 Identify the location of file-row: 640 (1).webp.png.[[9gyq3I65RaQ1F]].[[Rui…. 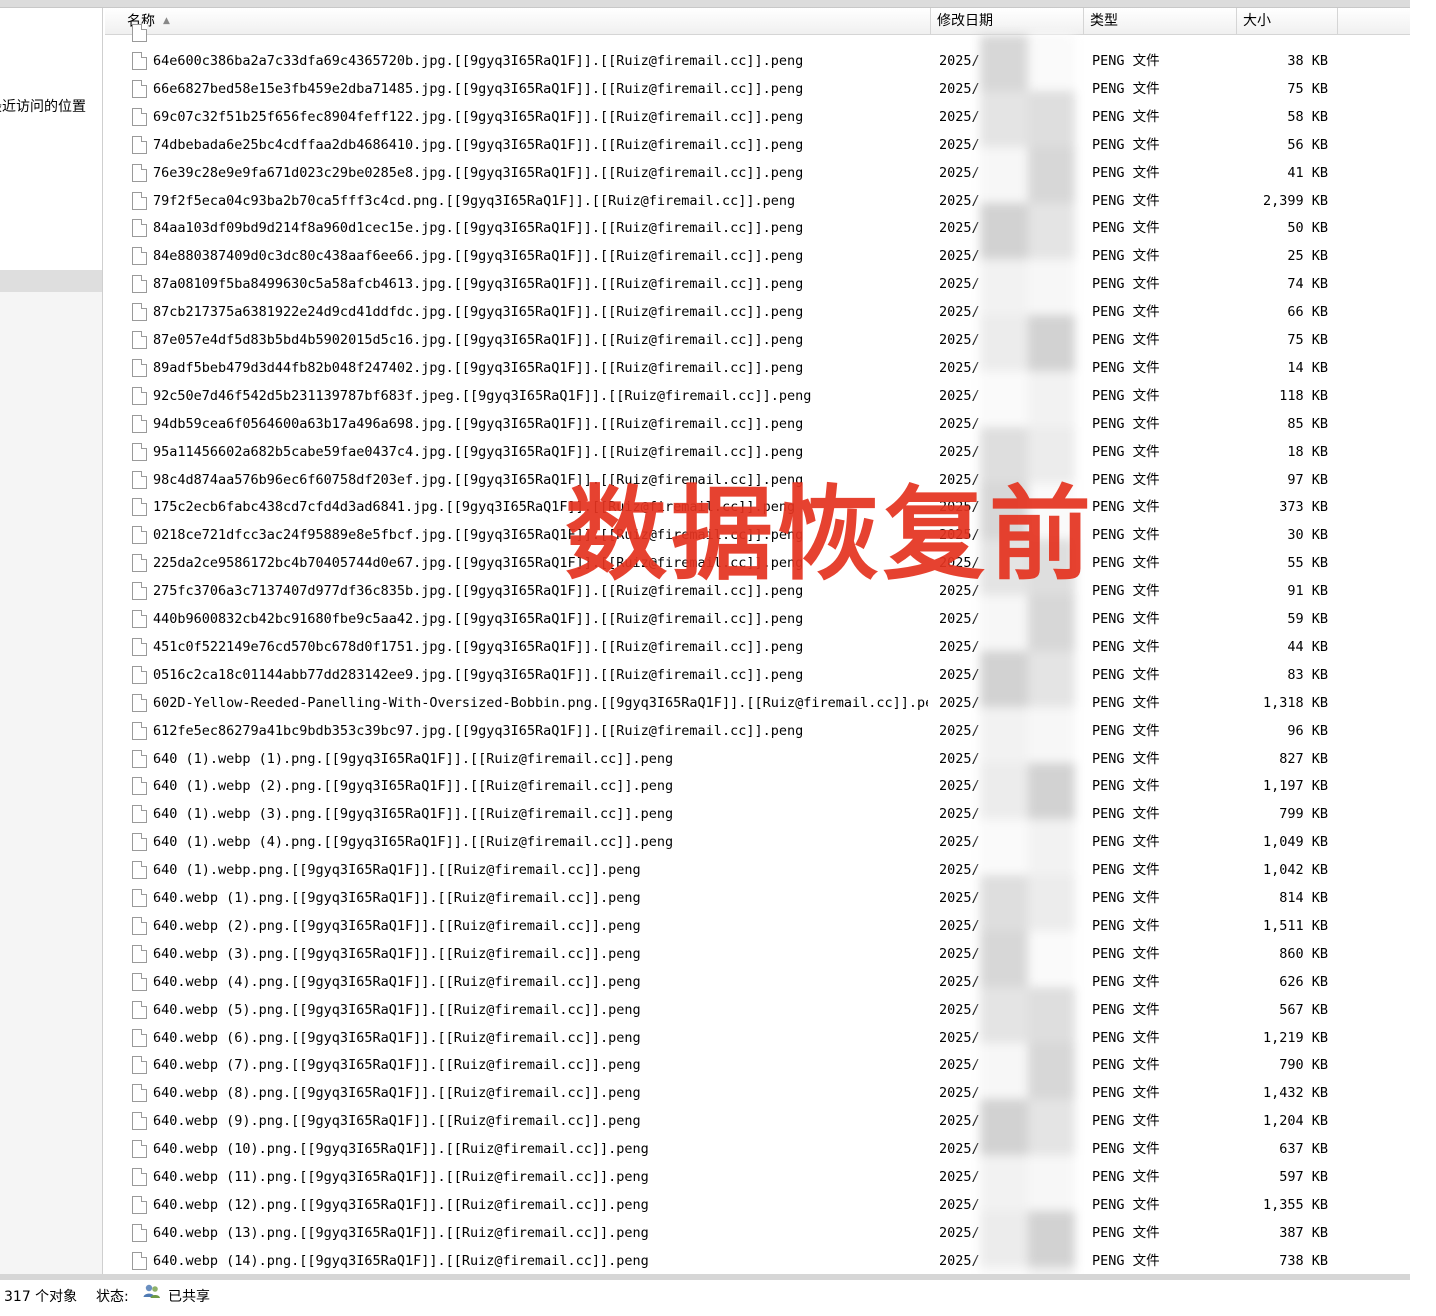
(757, 870).